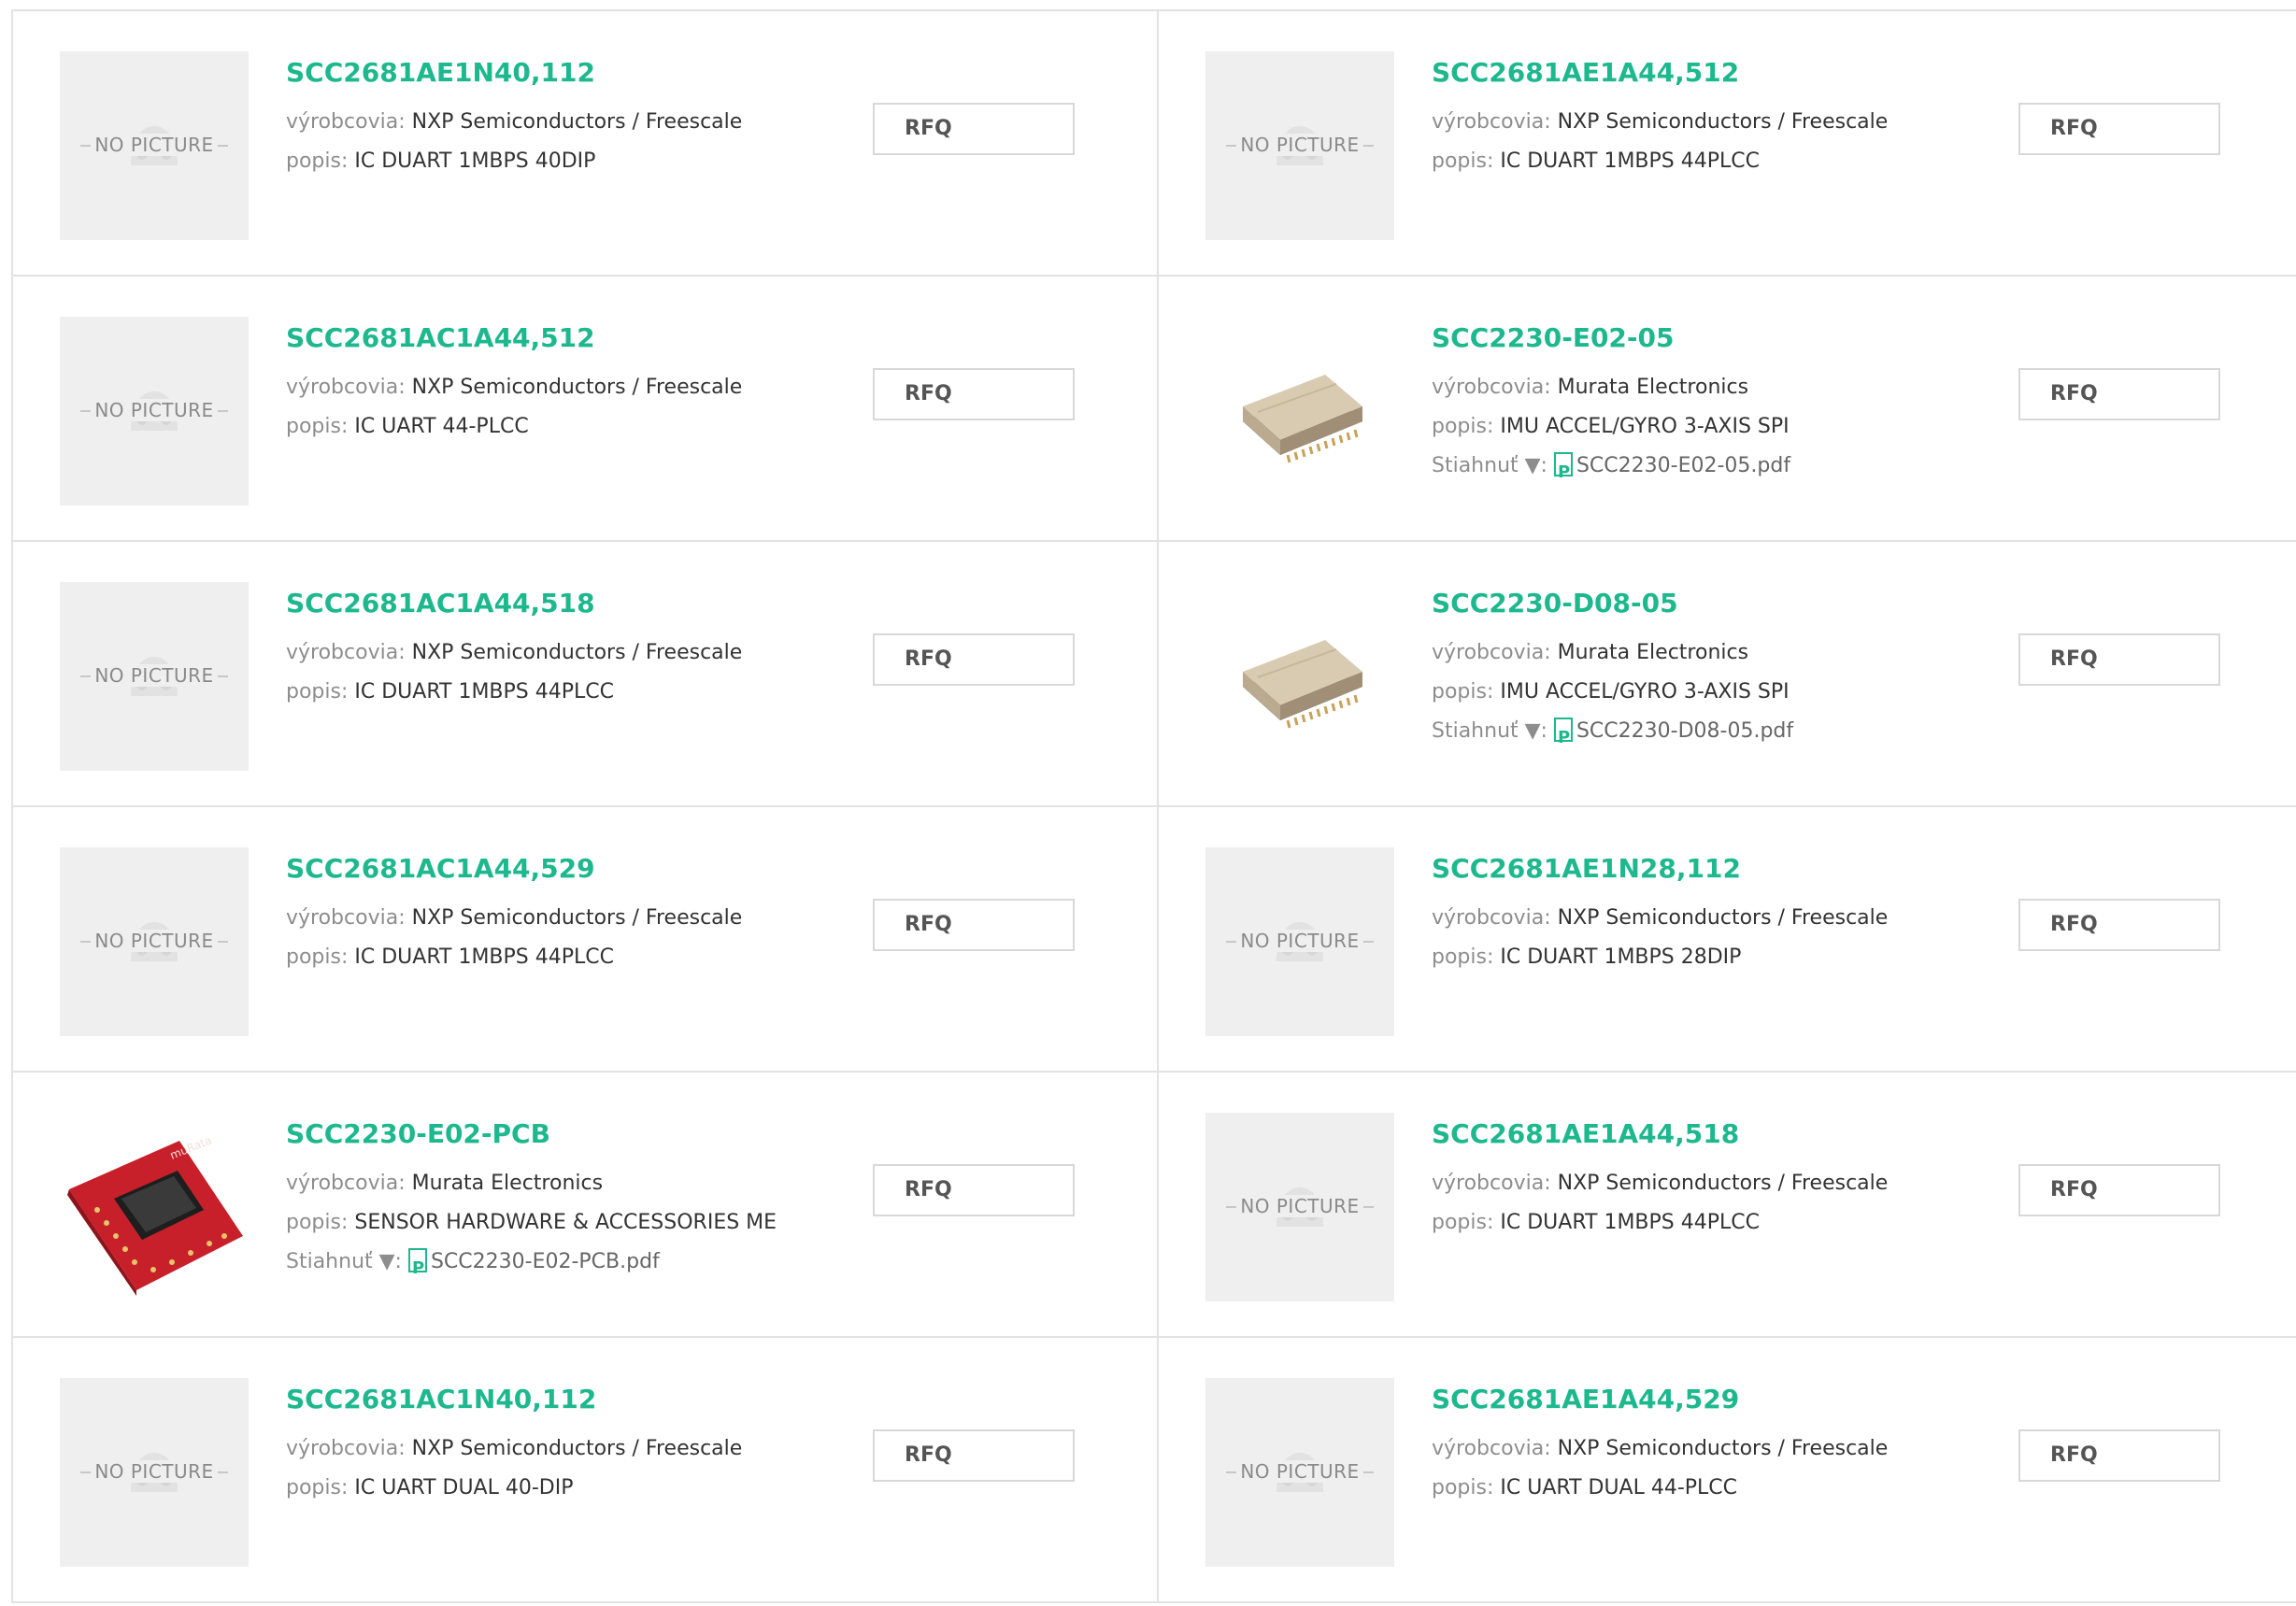  Describe the element at coordinates (1645, 426) in the screenshot. I see `description-value: IMU ACCEL/GYRO 3-AXIS SPI` at that location.